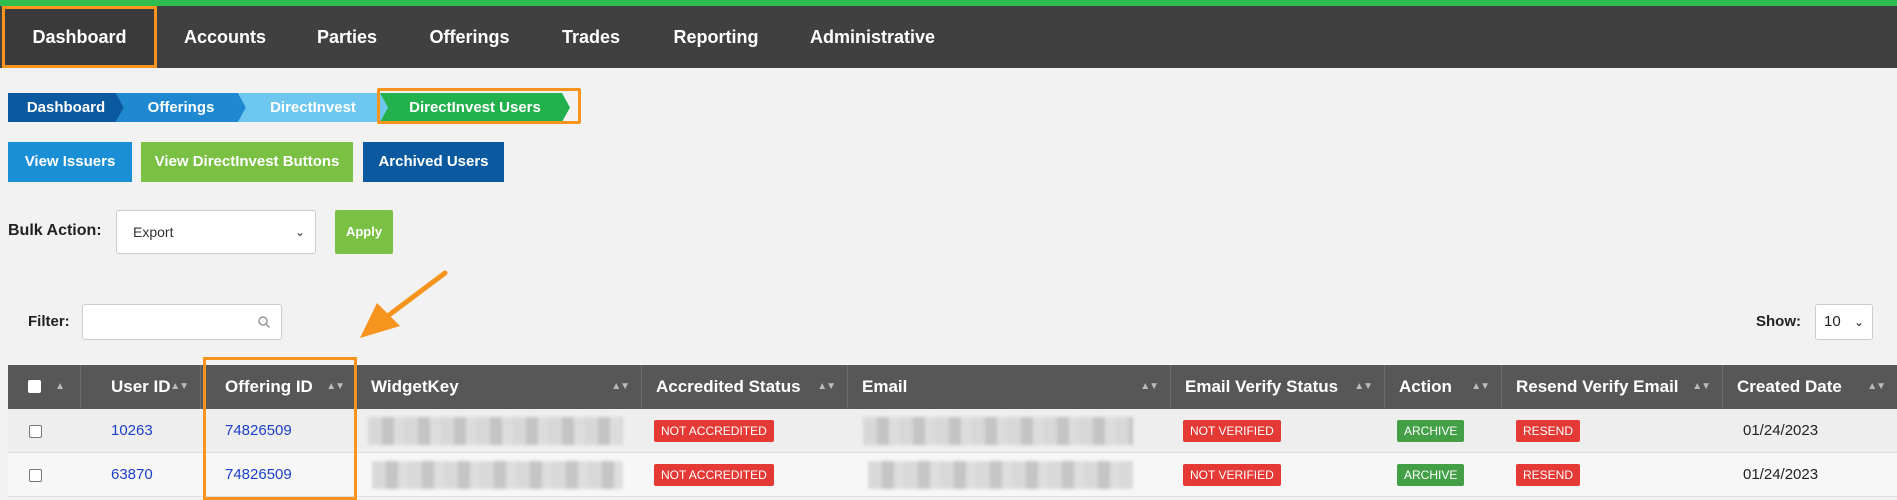  I want to click on bulk-action-selected: Export, so click(153, 232).